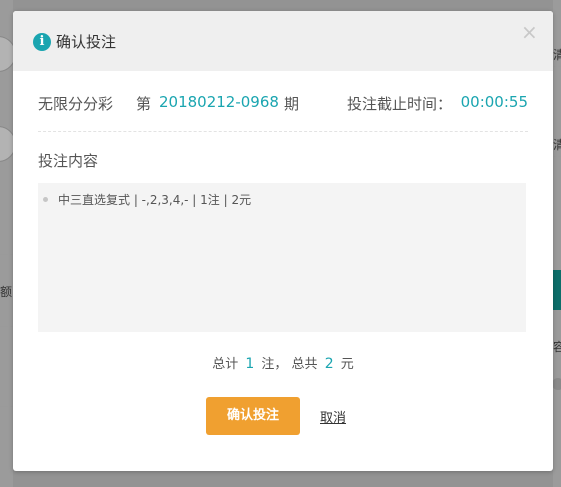  I want to click on bullet-icon, so click(45, 199).